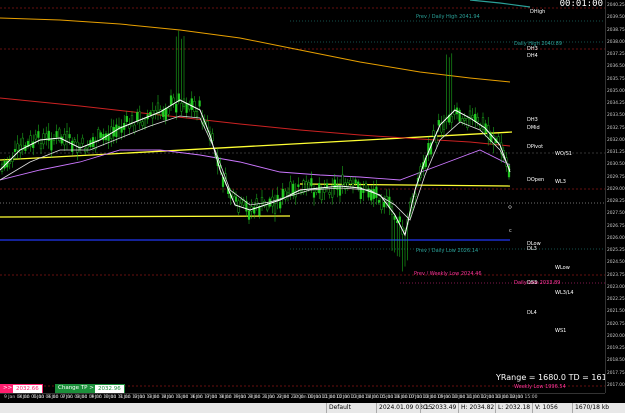  What do you see at coordinates (616, 153) in the screenshot?
I see `price-tick: 2031.25` at bounding box center [616, 153].